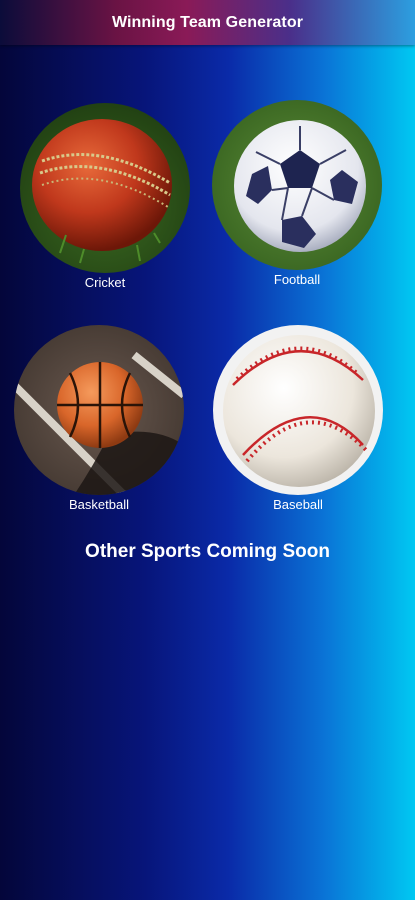 The image size is (415, 900). Describe the element at coordinates (105, 188) in the screenshot. I see `cricket-ball-icon` at that location.